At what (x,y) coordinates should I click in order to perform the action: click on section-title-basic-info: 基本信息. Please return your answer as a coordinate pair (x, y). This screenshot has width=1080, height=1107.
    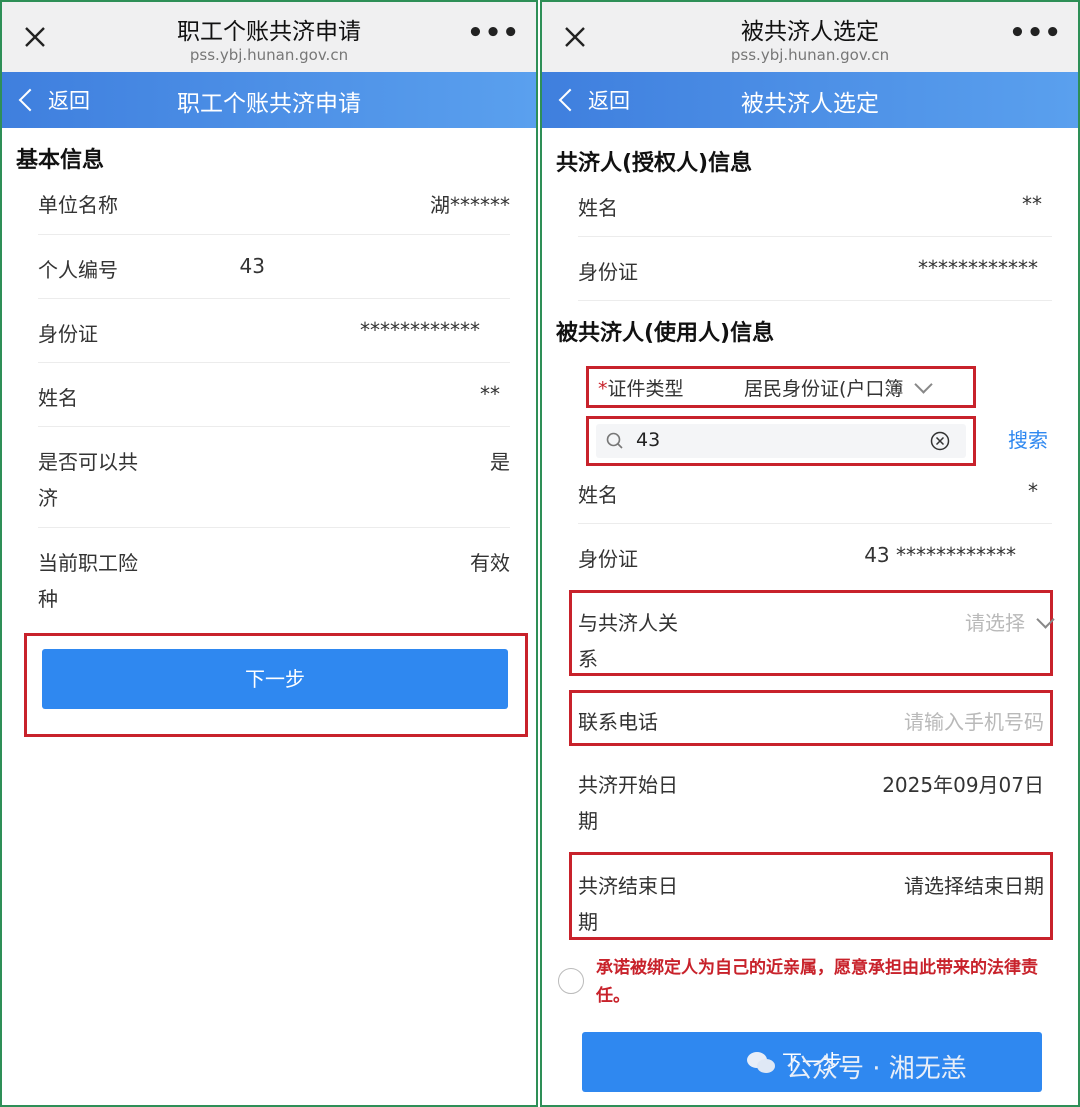
    Looking at the image, I should click on (60, 160).